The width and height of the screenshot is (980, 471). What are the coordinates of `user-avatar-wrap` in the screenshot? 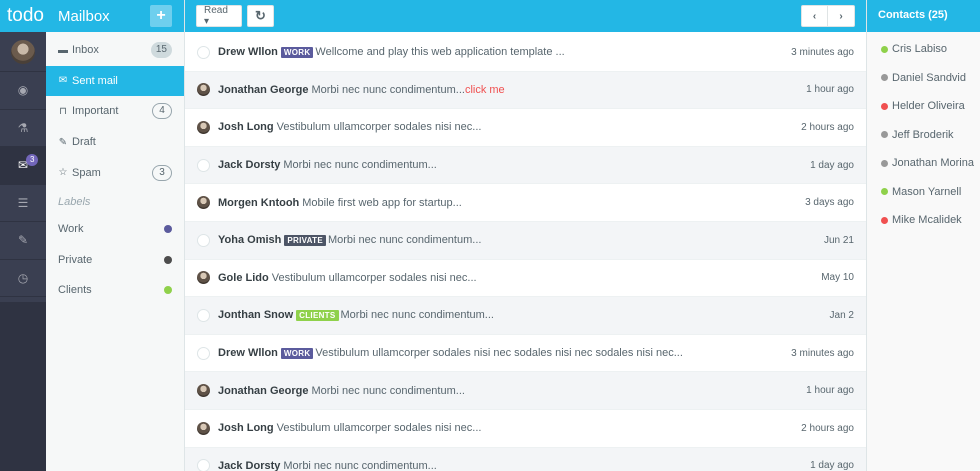 It's located at (23, 52).